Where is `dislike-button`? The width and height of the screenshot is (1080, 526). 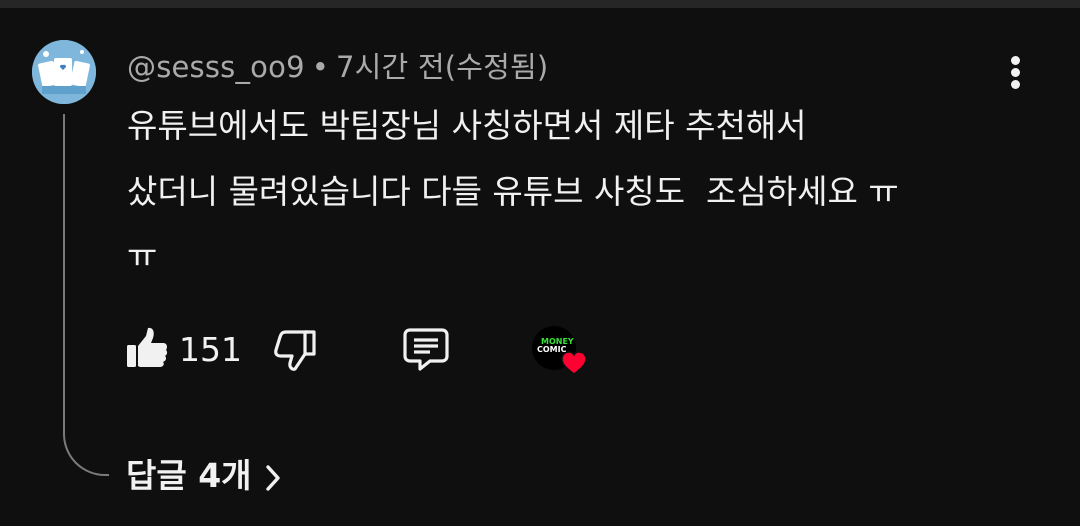 dislike-button is located at coordinates (295, 349).